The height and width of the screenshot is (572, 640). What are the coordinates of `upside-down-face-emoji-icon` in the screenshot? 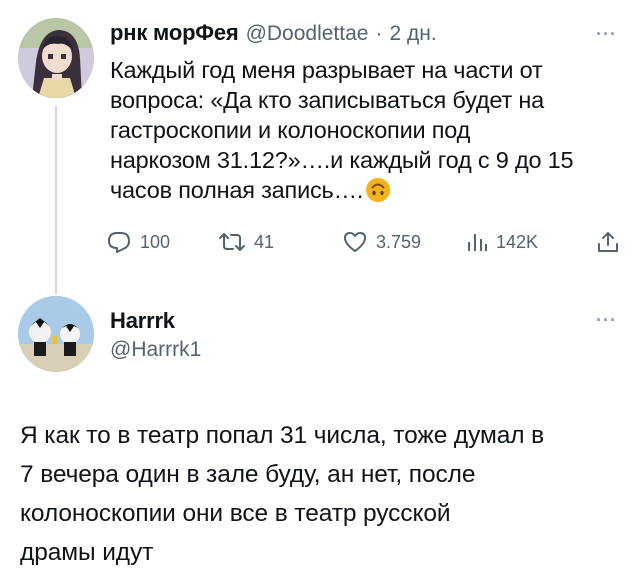 It's located at (378, 190).